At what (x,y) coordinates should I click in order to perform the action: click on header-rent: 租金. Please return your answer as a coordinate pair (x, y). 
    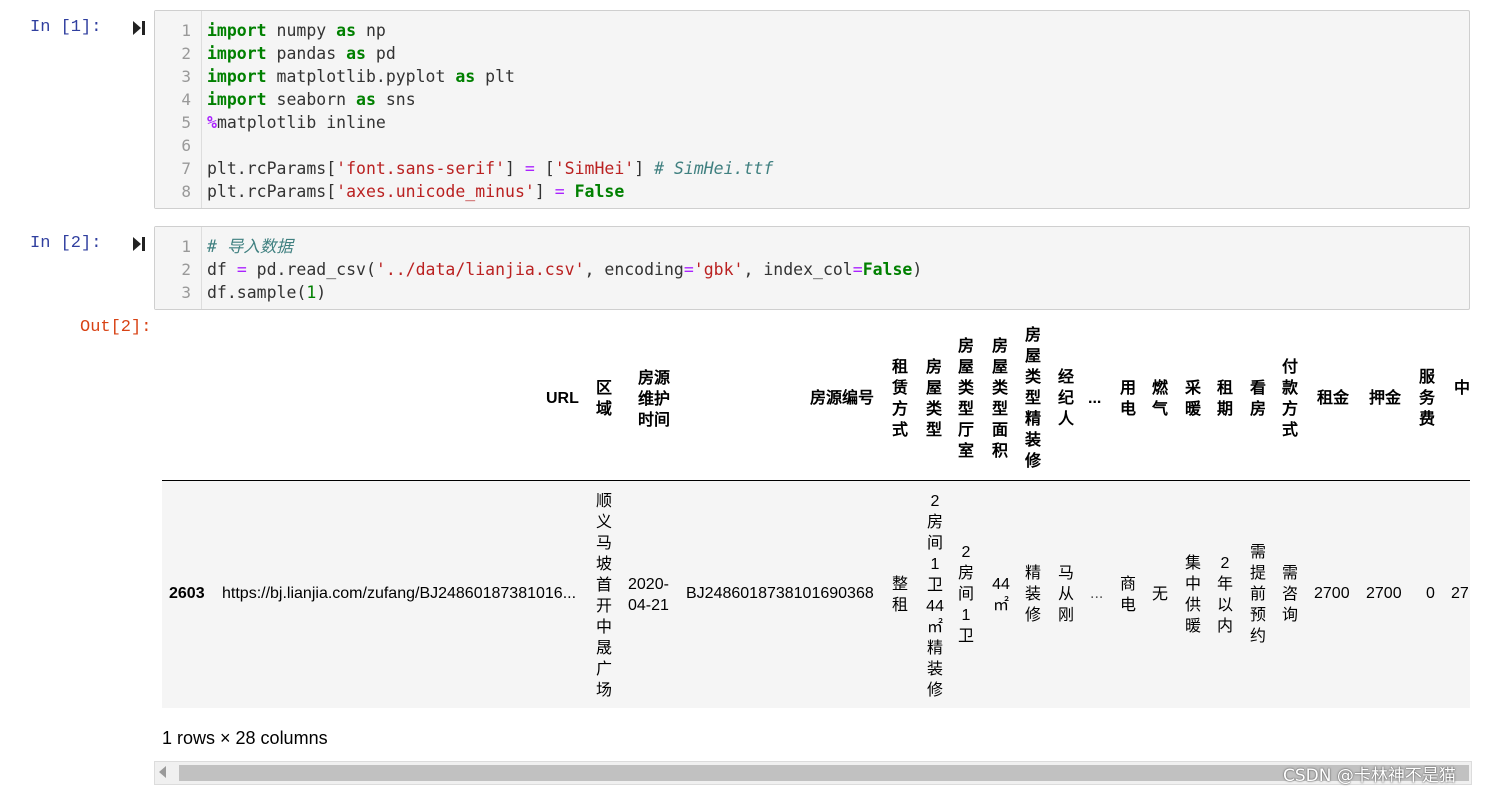
    Looking at the image, I should click on (1333, 398).